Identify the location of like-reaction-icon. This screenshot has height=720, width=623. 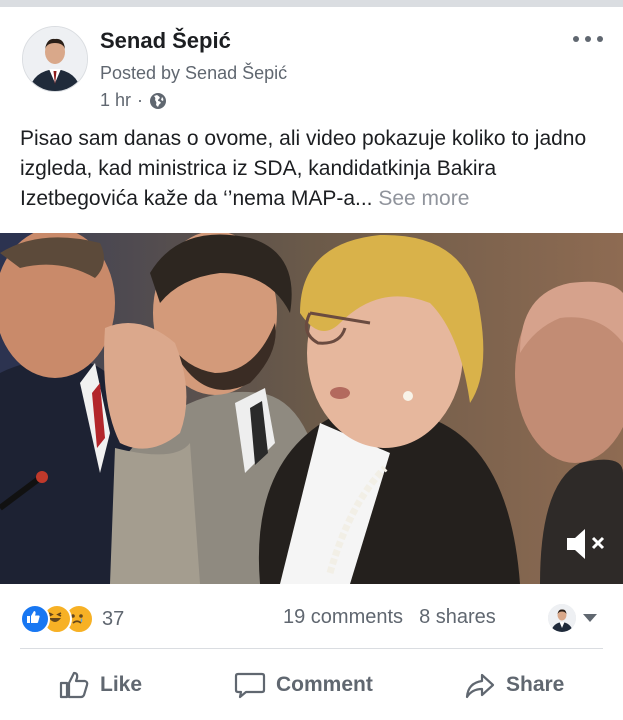
(35, 619).